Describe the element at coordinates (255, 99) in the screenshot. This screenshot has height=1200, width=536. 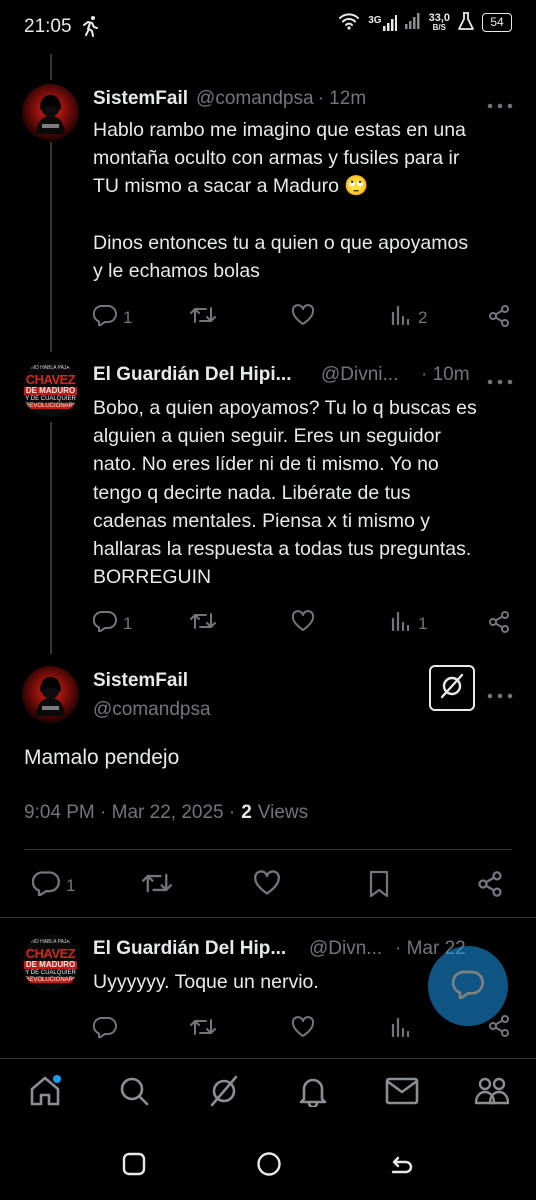
I see `tweet-1-handle: @comandpsa` at that location.